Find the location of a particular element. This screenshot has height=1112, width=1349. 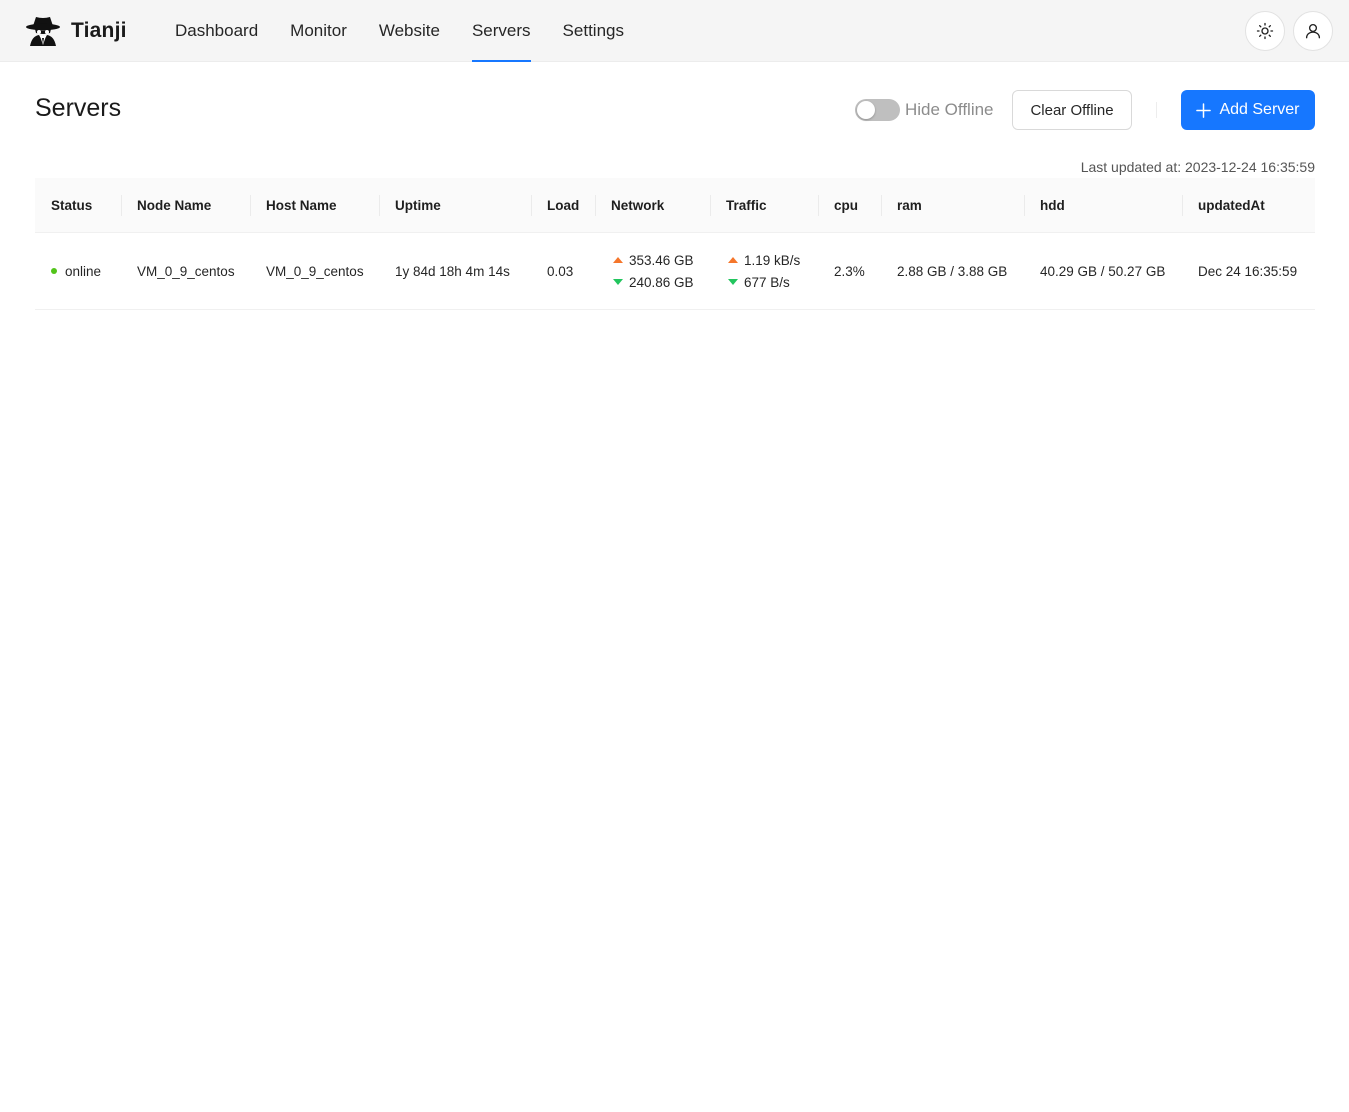

status-cell: online is located at coordinates (76, 271).